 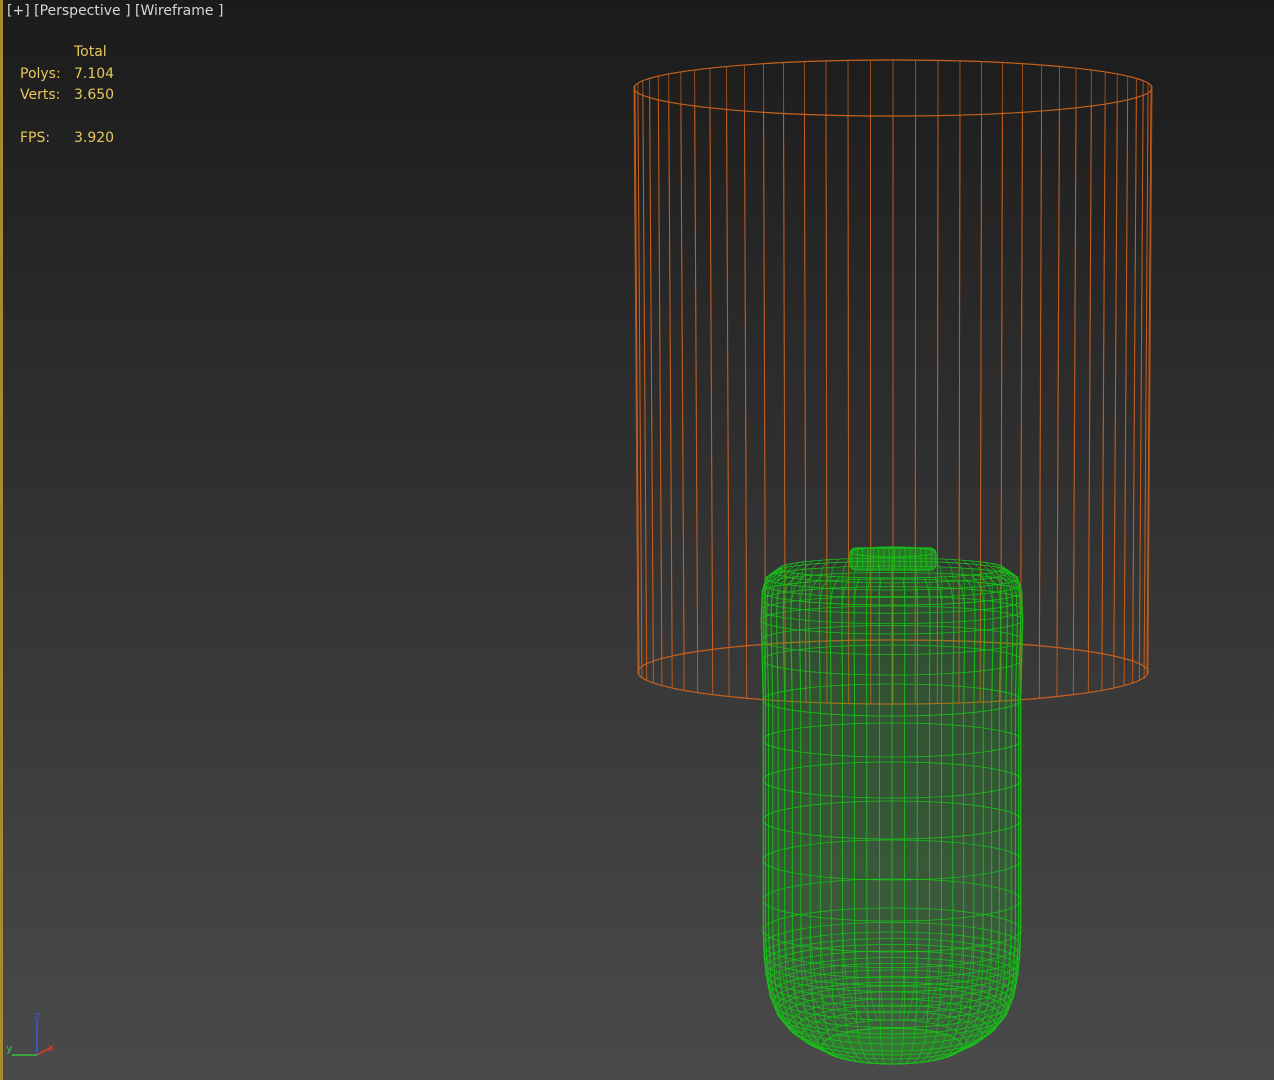 What do you see at coordinates (30, 1032) in the screenshot?
I see `axis-gizmo: z x y` at bounding box center [30, 1032].